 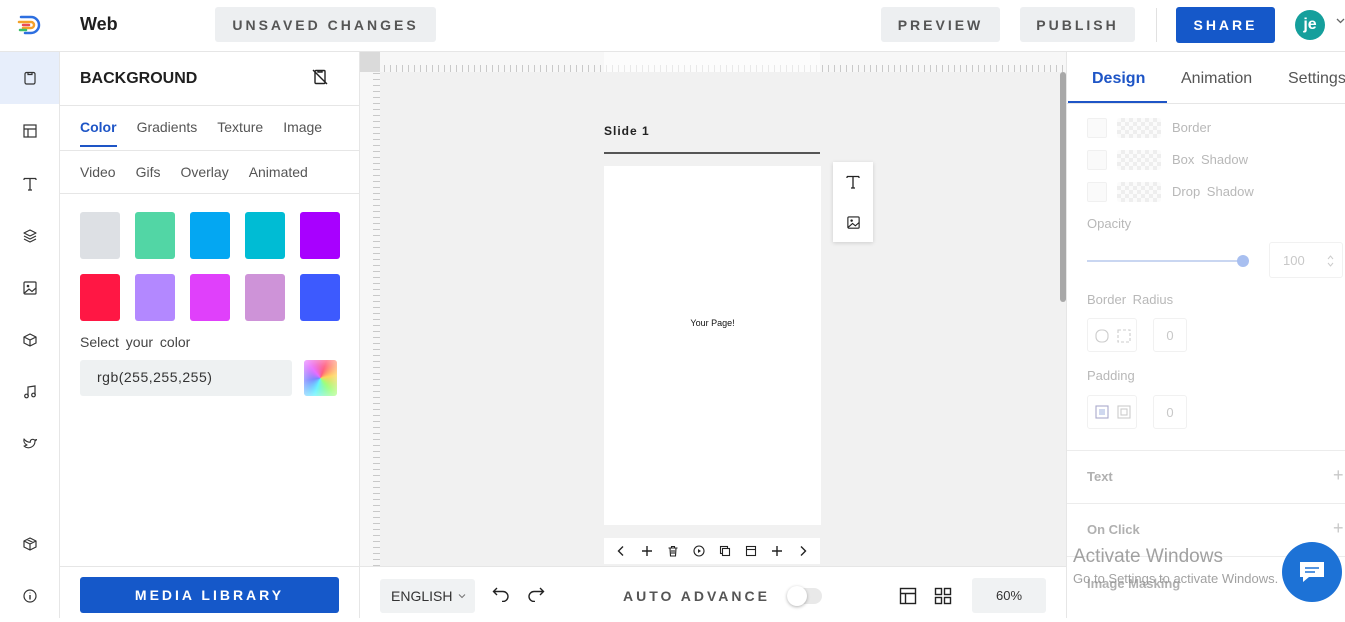 What do you see at coordinates (278, 172) in the screenshot?
I see `tab-animated: Animated` at bounding box center [278, 172].